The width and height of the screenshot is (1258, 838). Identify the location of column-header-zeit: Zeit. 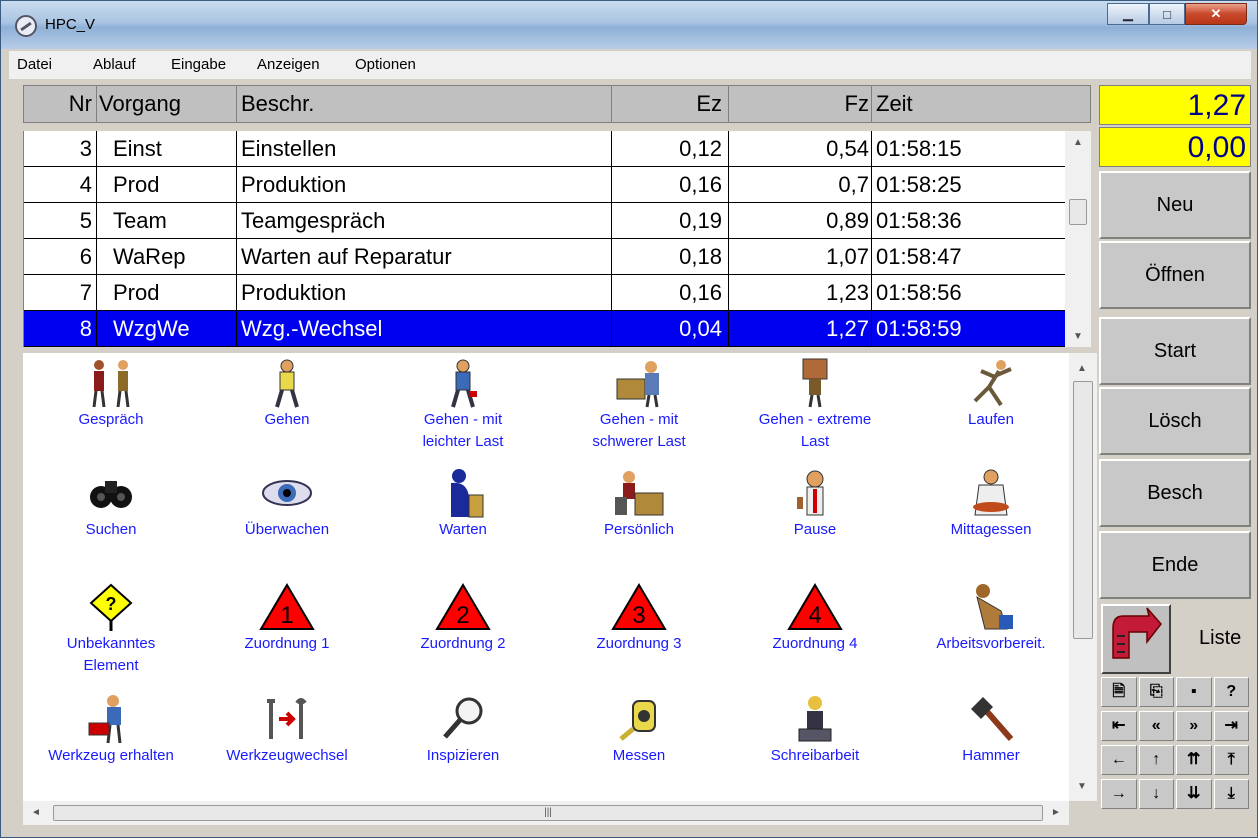
(981, 104).